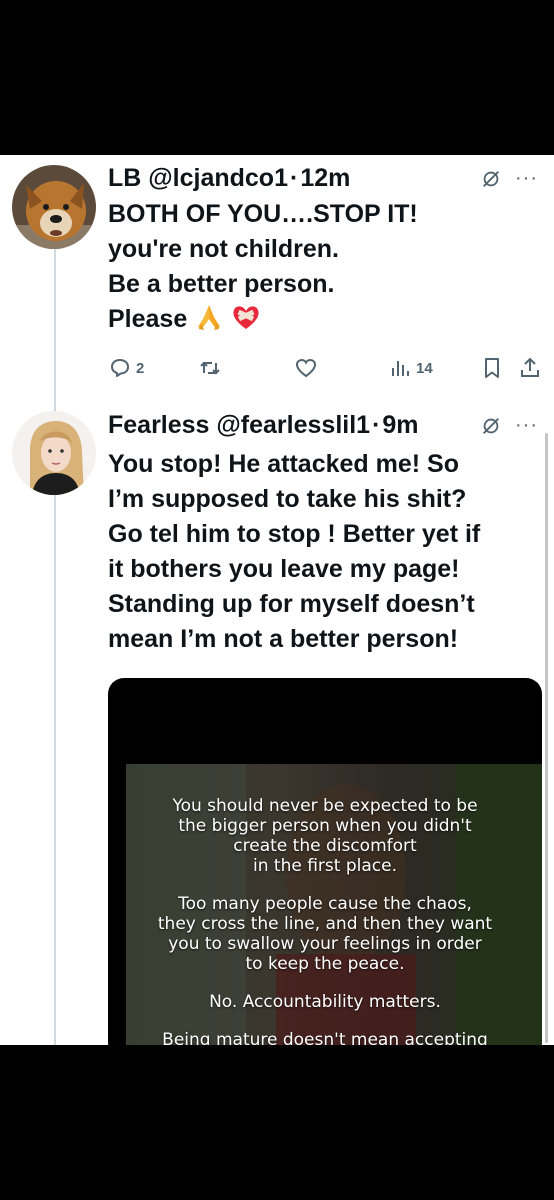  I want to click on reply-count: 2, so click(140, 368).